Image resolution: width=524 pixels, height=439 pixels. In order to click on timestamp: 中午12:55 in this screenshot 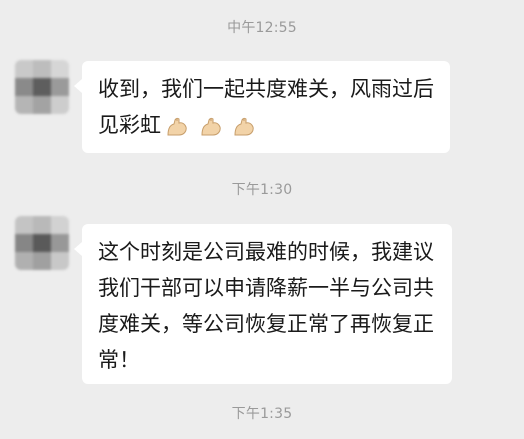, I will do `click(262, 28)`.